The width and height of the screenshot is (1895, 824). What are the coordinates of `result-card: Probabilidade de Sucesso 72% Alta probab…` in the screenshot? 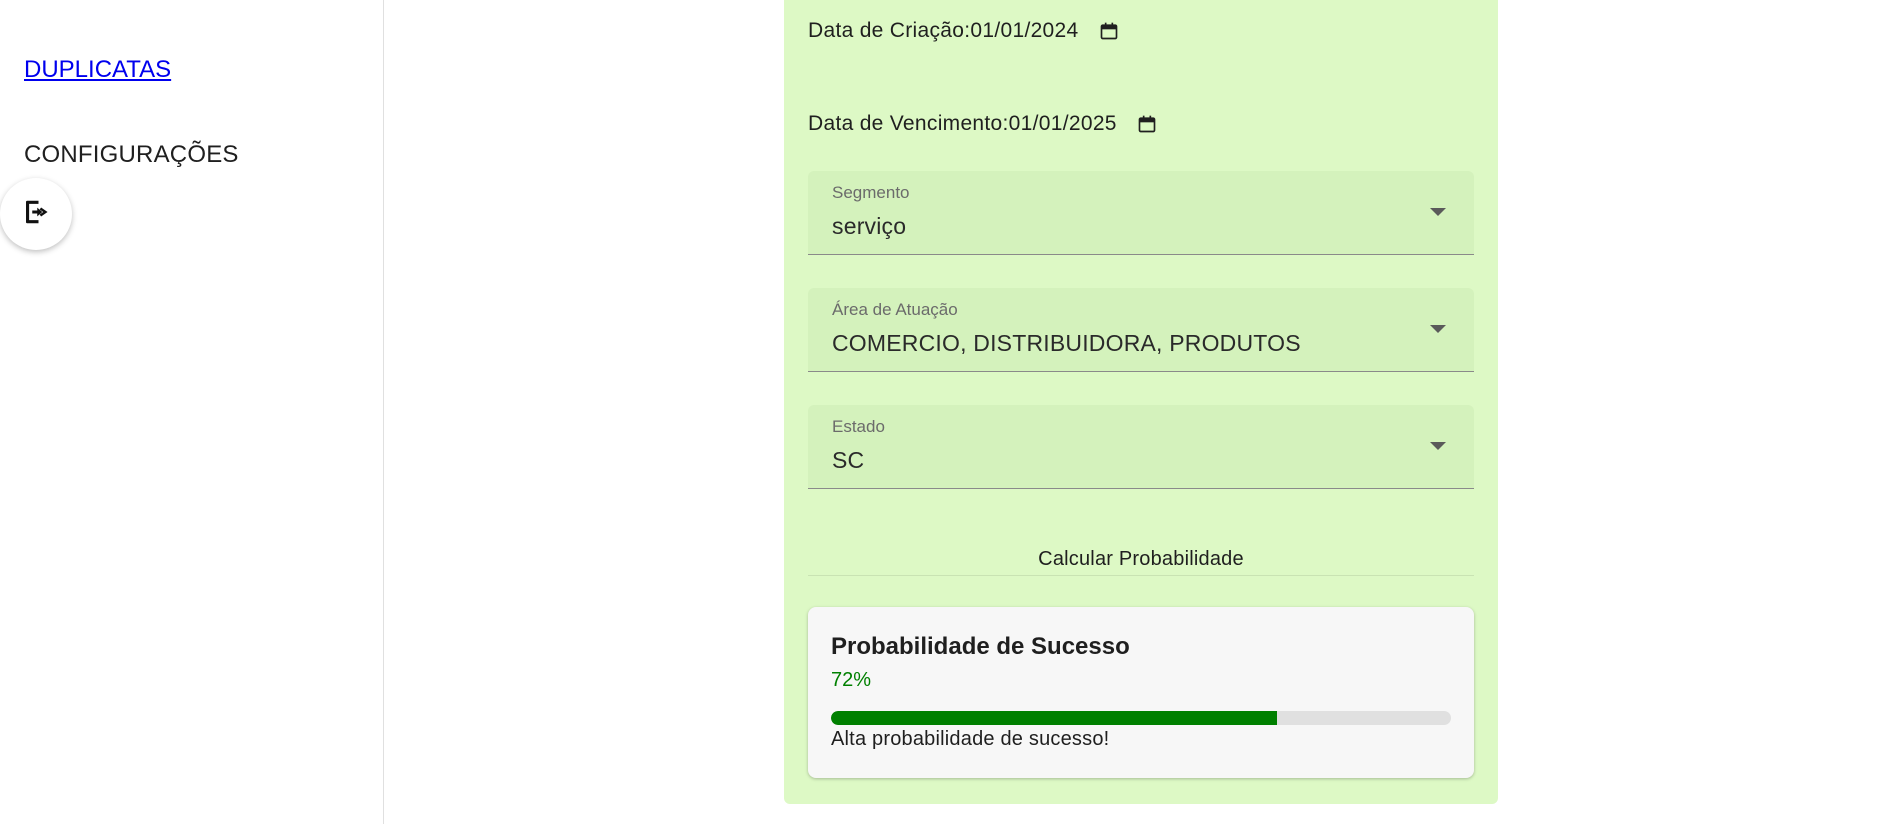 It's located at (1141, 692).